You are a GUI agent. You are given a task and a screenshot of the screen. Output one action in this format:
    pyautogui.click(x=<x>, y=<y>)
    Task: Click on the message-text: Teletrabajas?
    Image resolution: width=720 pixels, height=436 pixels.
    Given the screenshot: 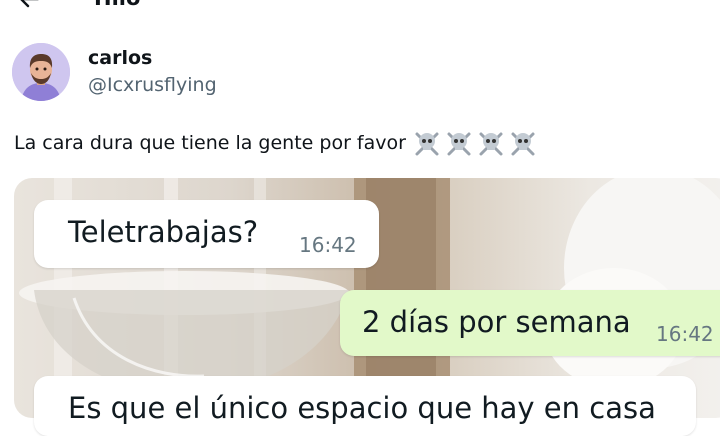 What is the action you would take?
    pyautogui.click(x=163, y=232)
    